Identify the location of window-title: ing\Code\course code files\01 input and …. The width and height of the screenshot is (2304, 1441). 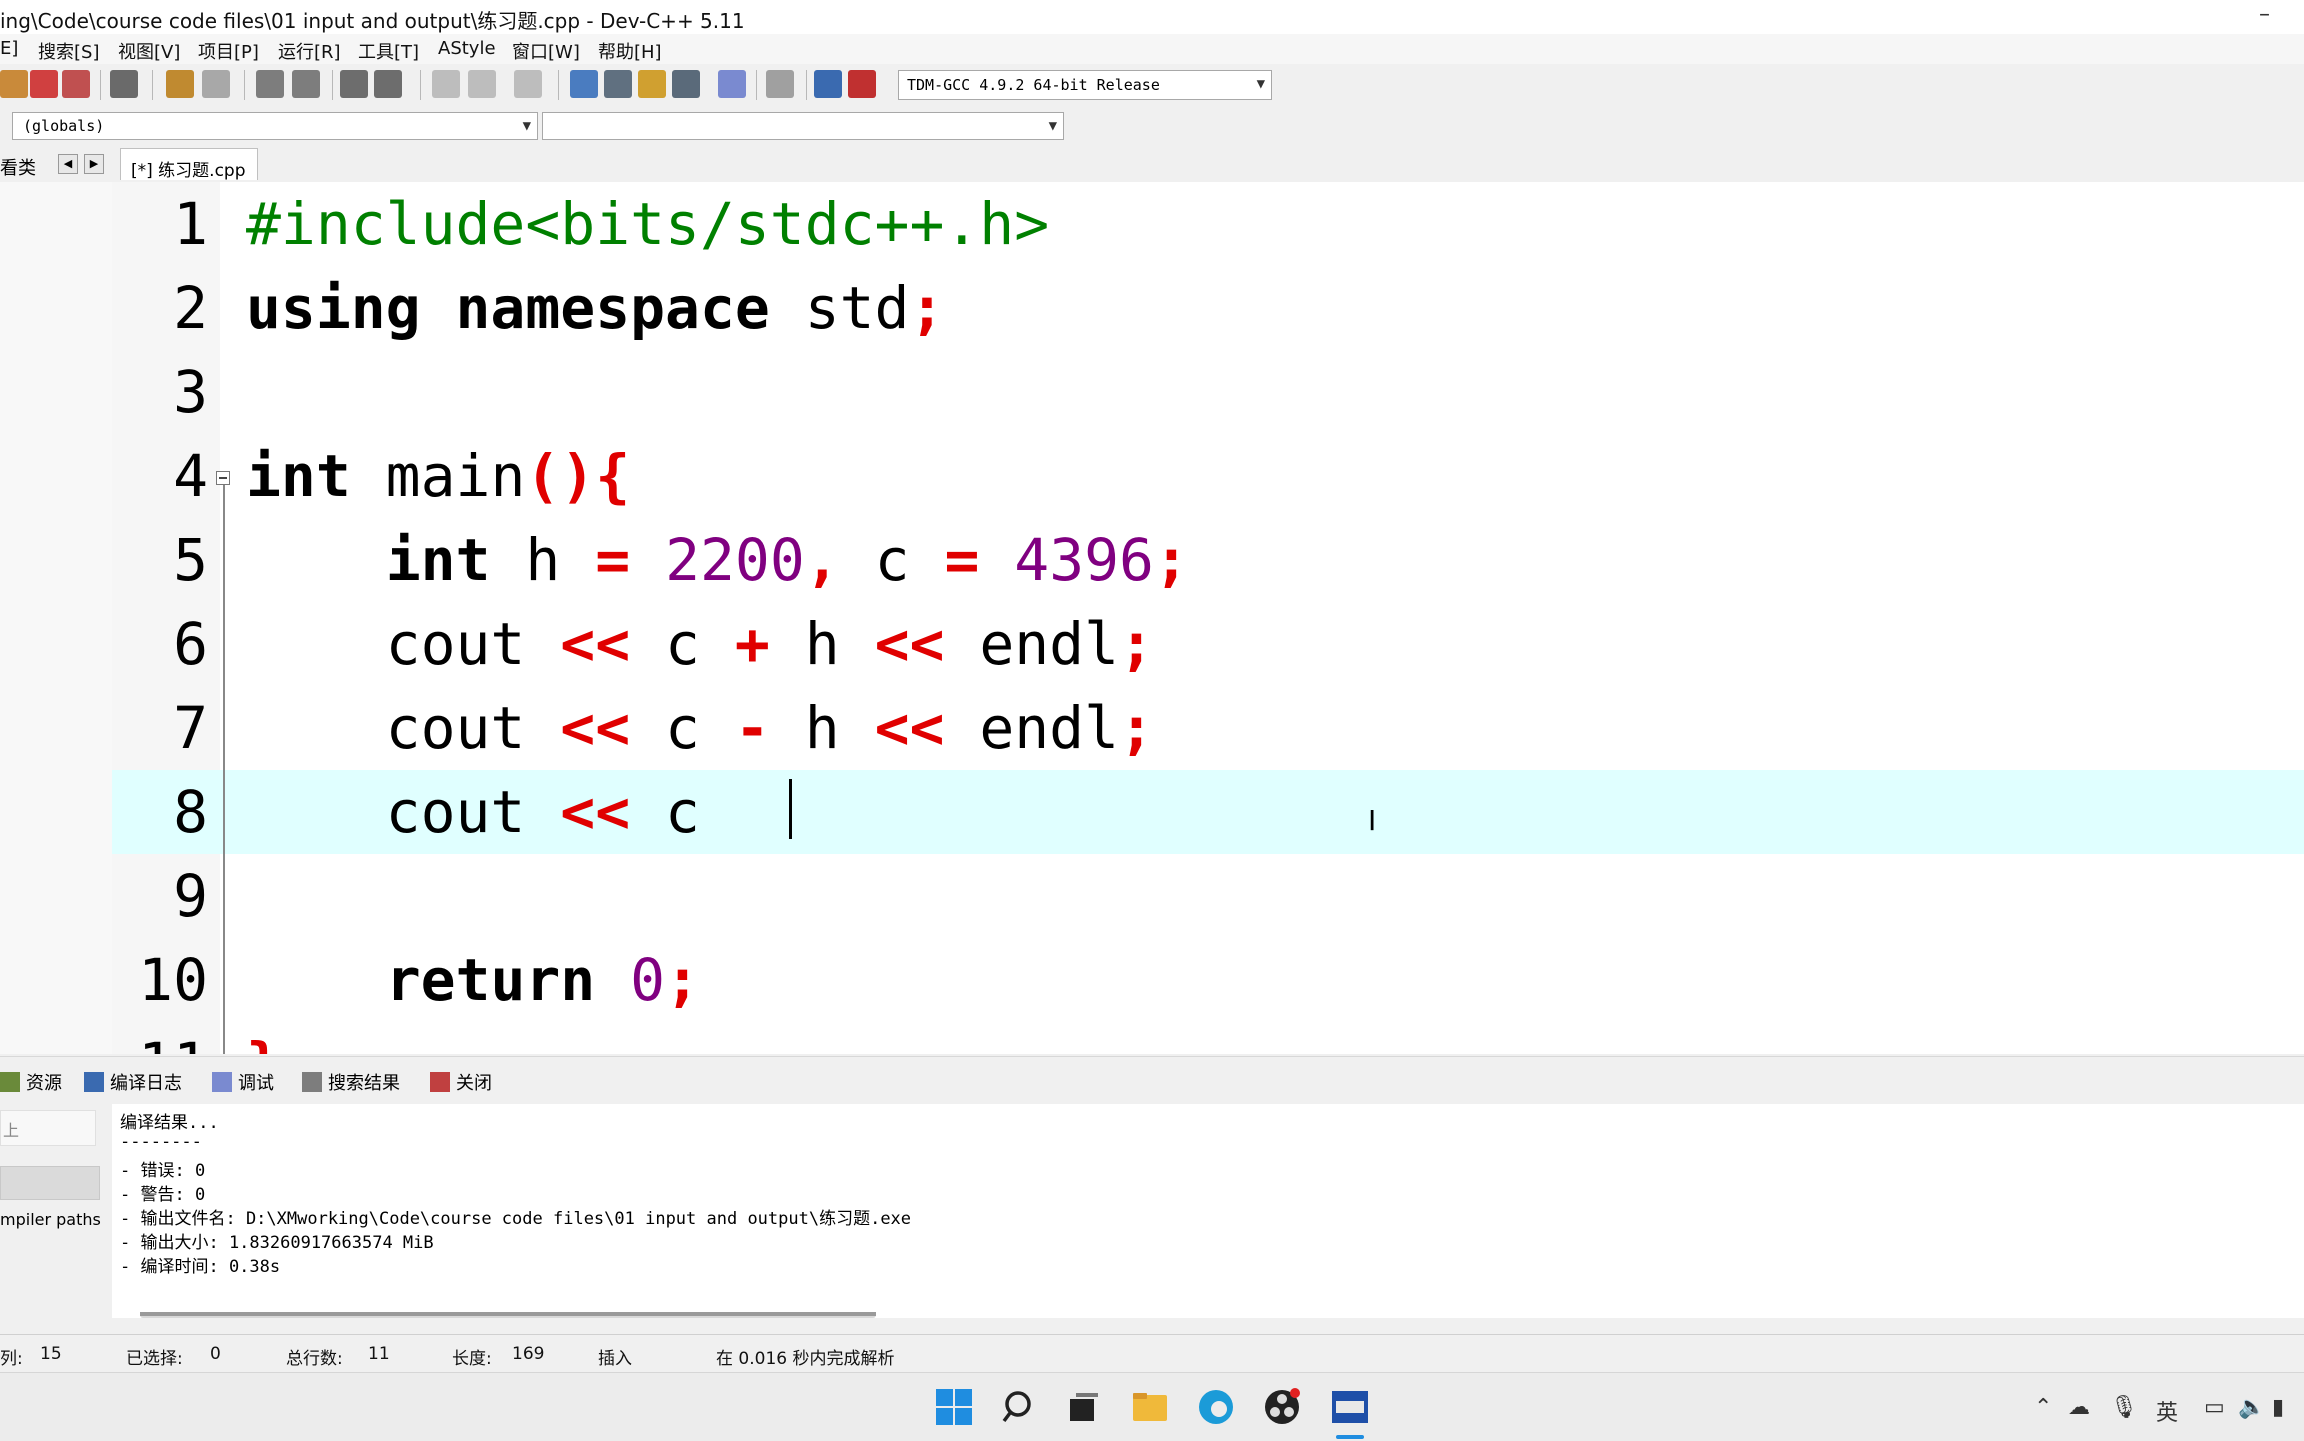
(372, 21).